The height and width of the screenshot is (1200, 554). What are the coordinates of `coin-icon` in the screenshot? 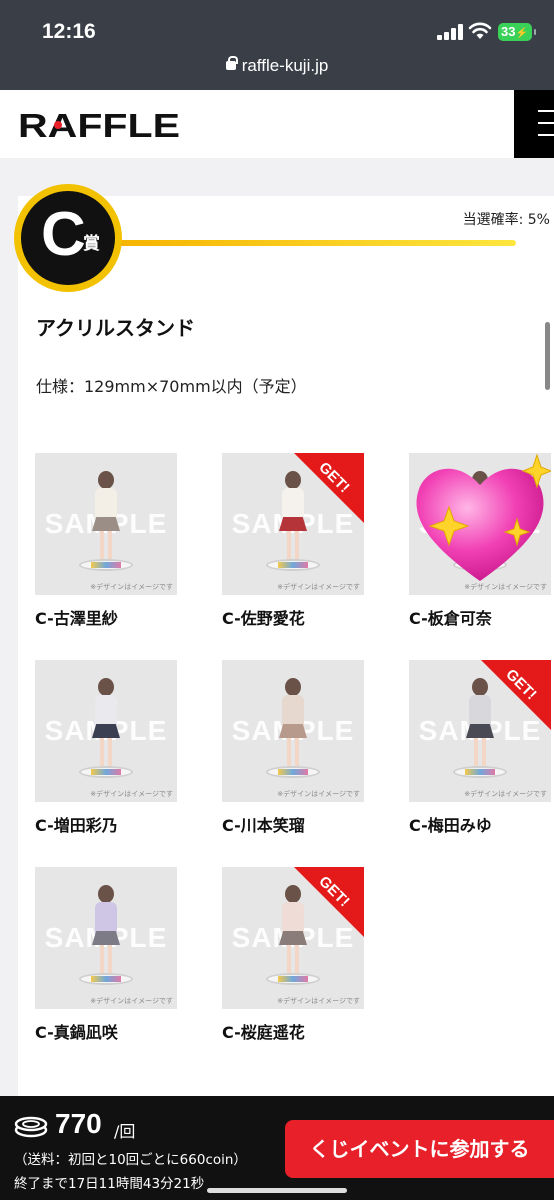 It's located at (31, 1127).